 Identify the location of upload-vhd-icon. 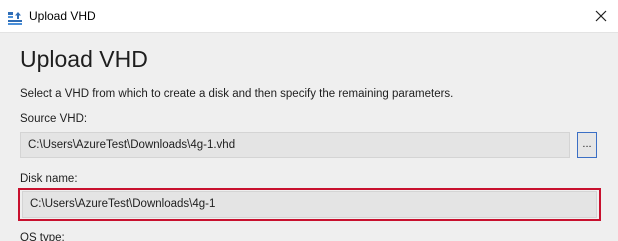
(15, 18).